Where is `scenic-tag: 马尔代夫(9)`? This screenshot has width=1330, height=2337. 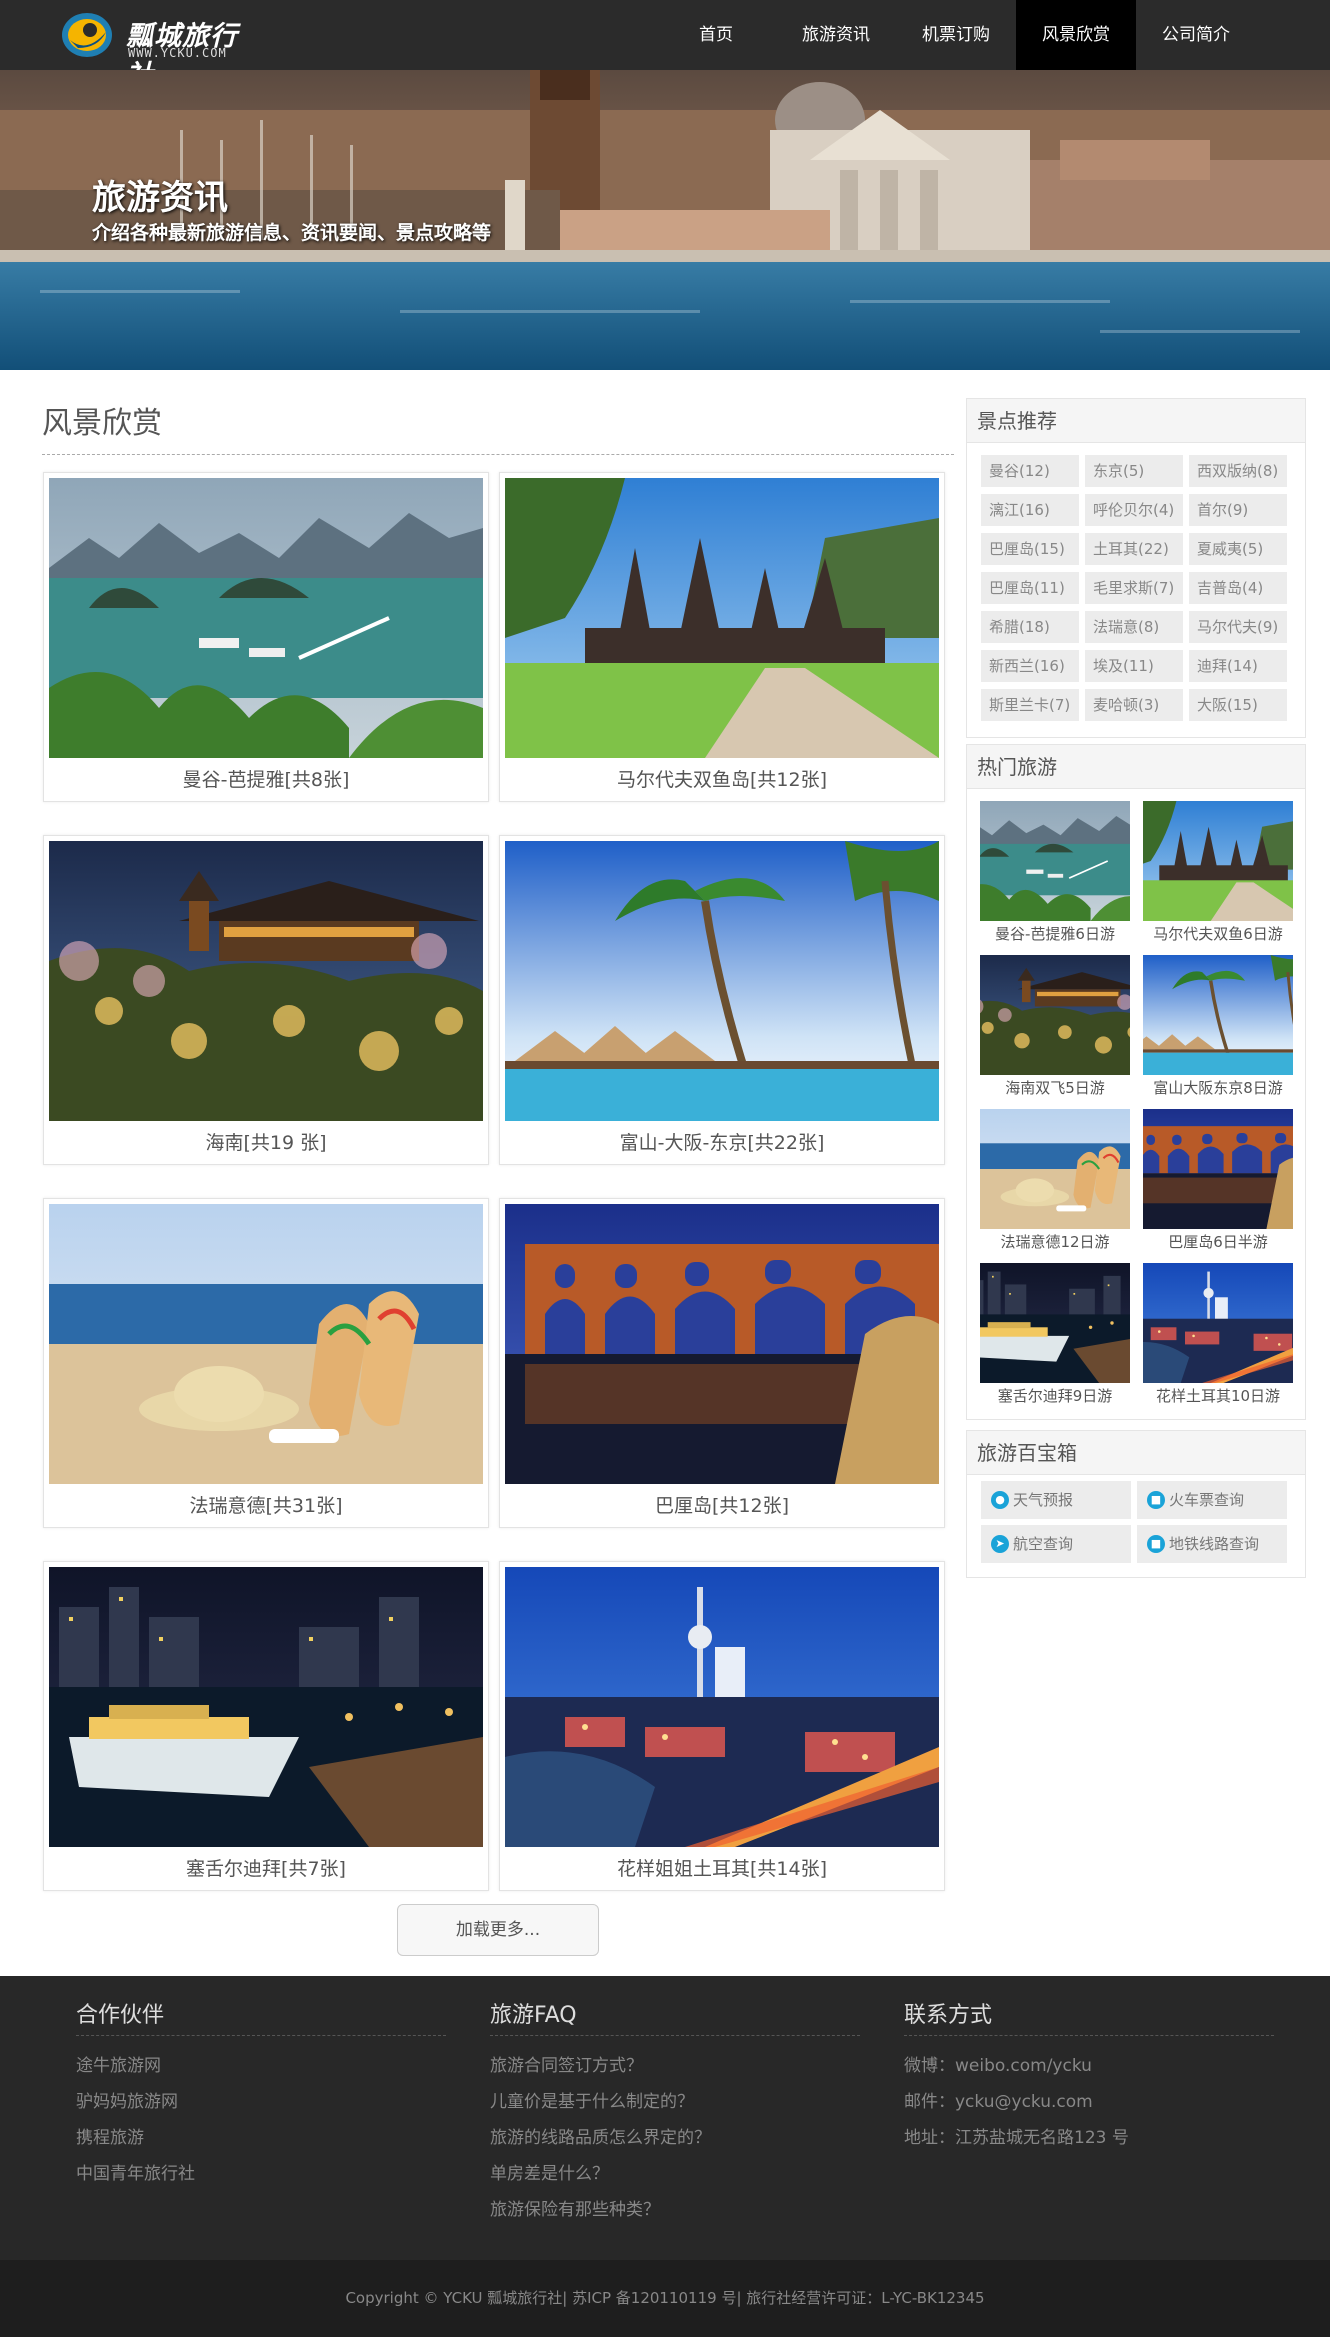
scenic-tag: 马尔代夫(9) is located at coordinates (1238, 627).